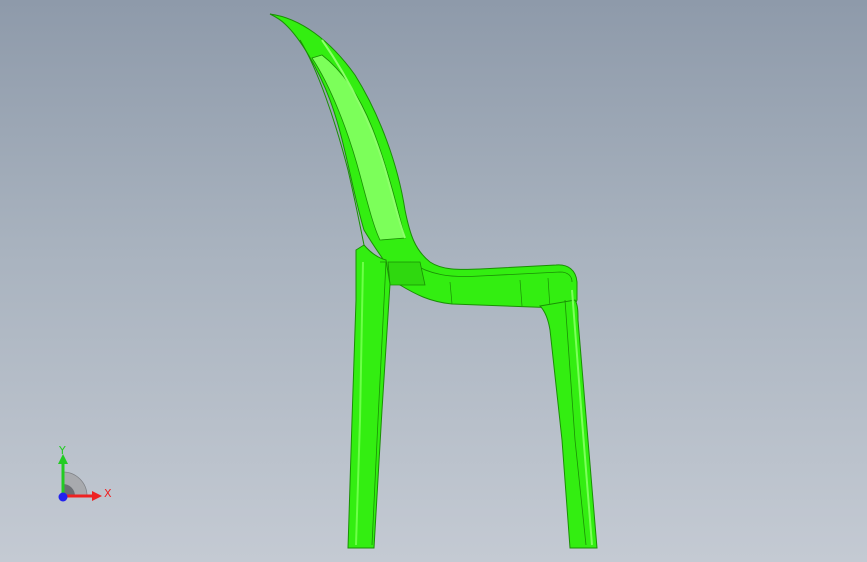 This screenshot has width=867, height=562. I want to click on coordinate-triad: Y X, so click(85, 473).